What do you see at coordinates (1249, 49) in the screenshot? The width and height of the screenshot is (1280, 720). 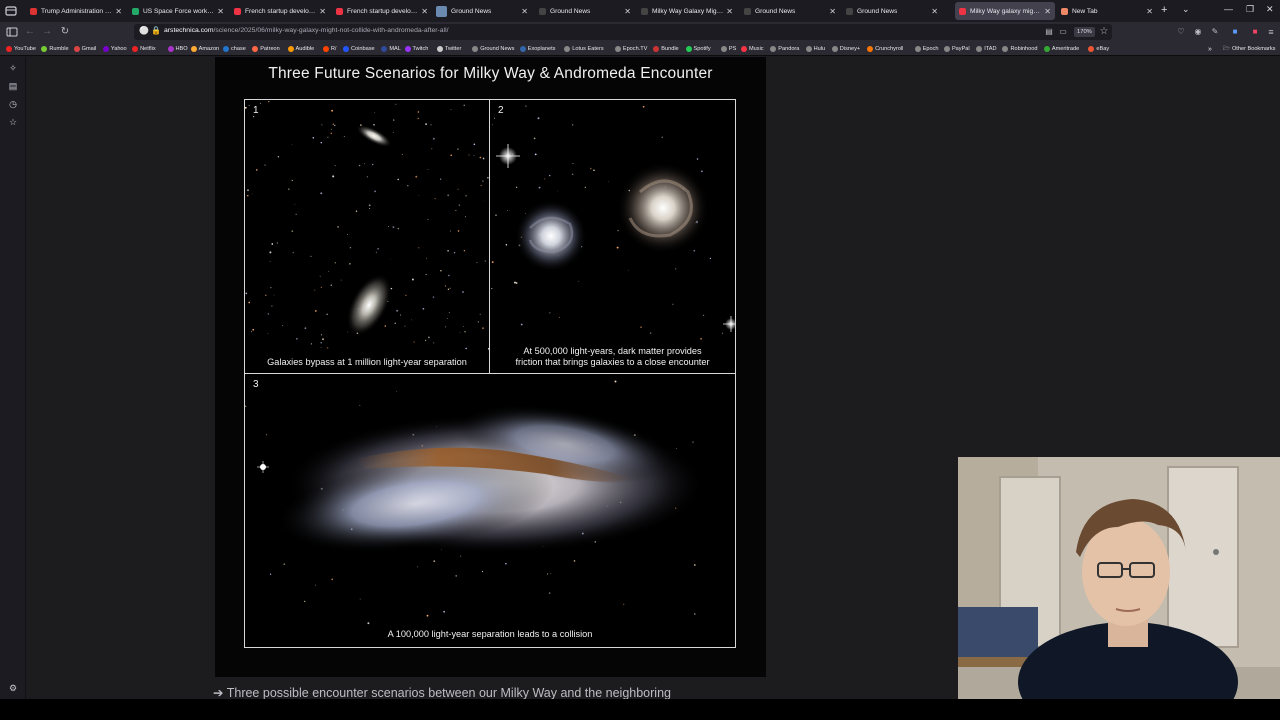 I see `other-bookmarks: 🗁 Other Bookmarks` at bounding box center [1249, 49].